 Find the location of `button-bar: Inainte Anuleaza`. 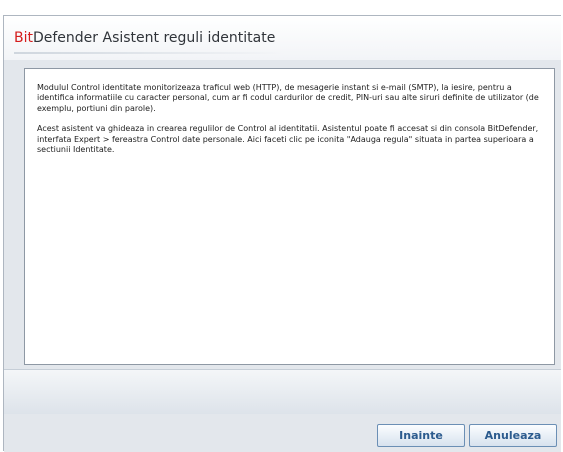

button-bar: Inainte Anuleaza is located at coordinates (282, 433).